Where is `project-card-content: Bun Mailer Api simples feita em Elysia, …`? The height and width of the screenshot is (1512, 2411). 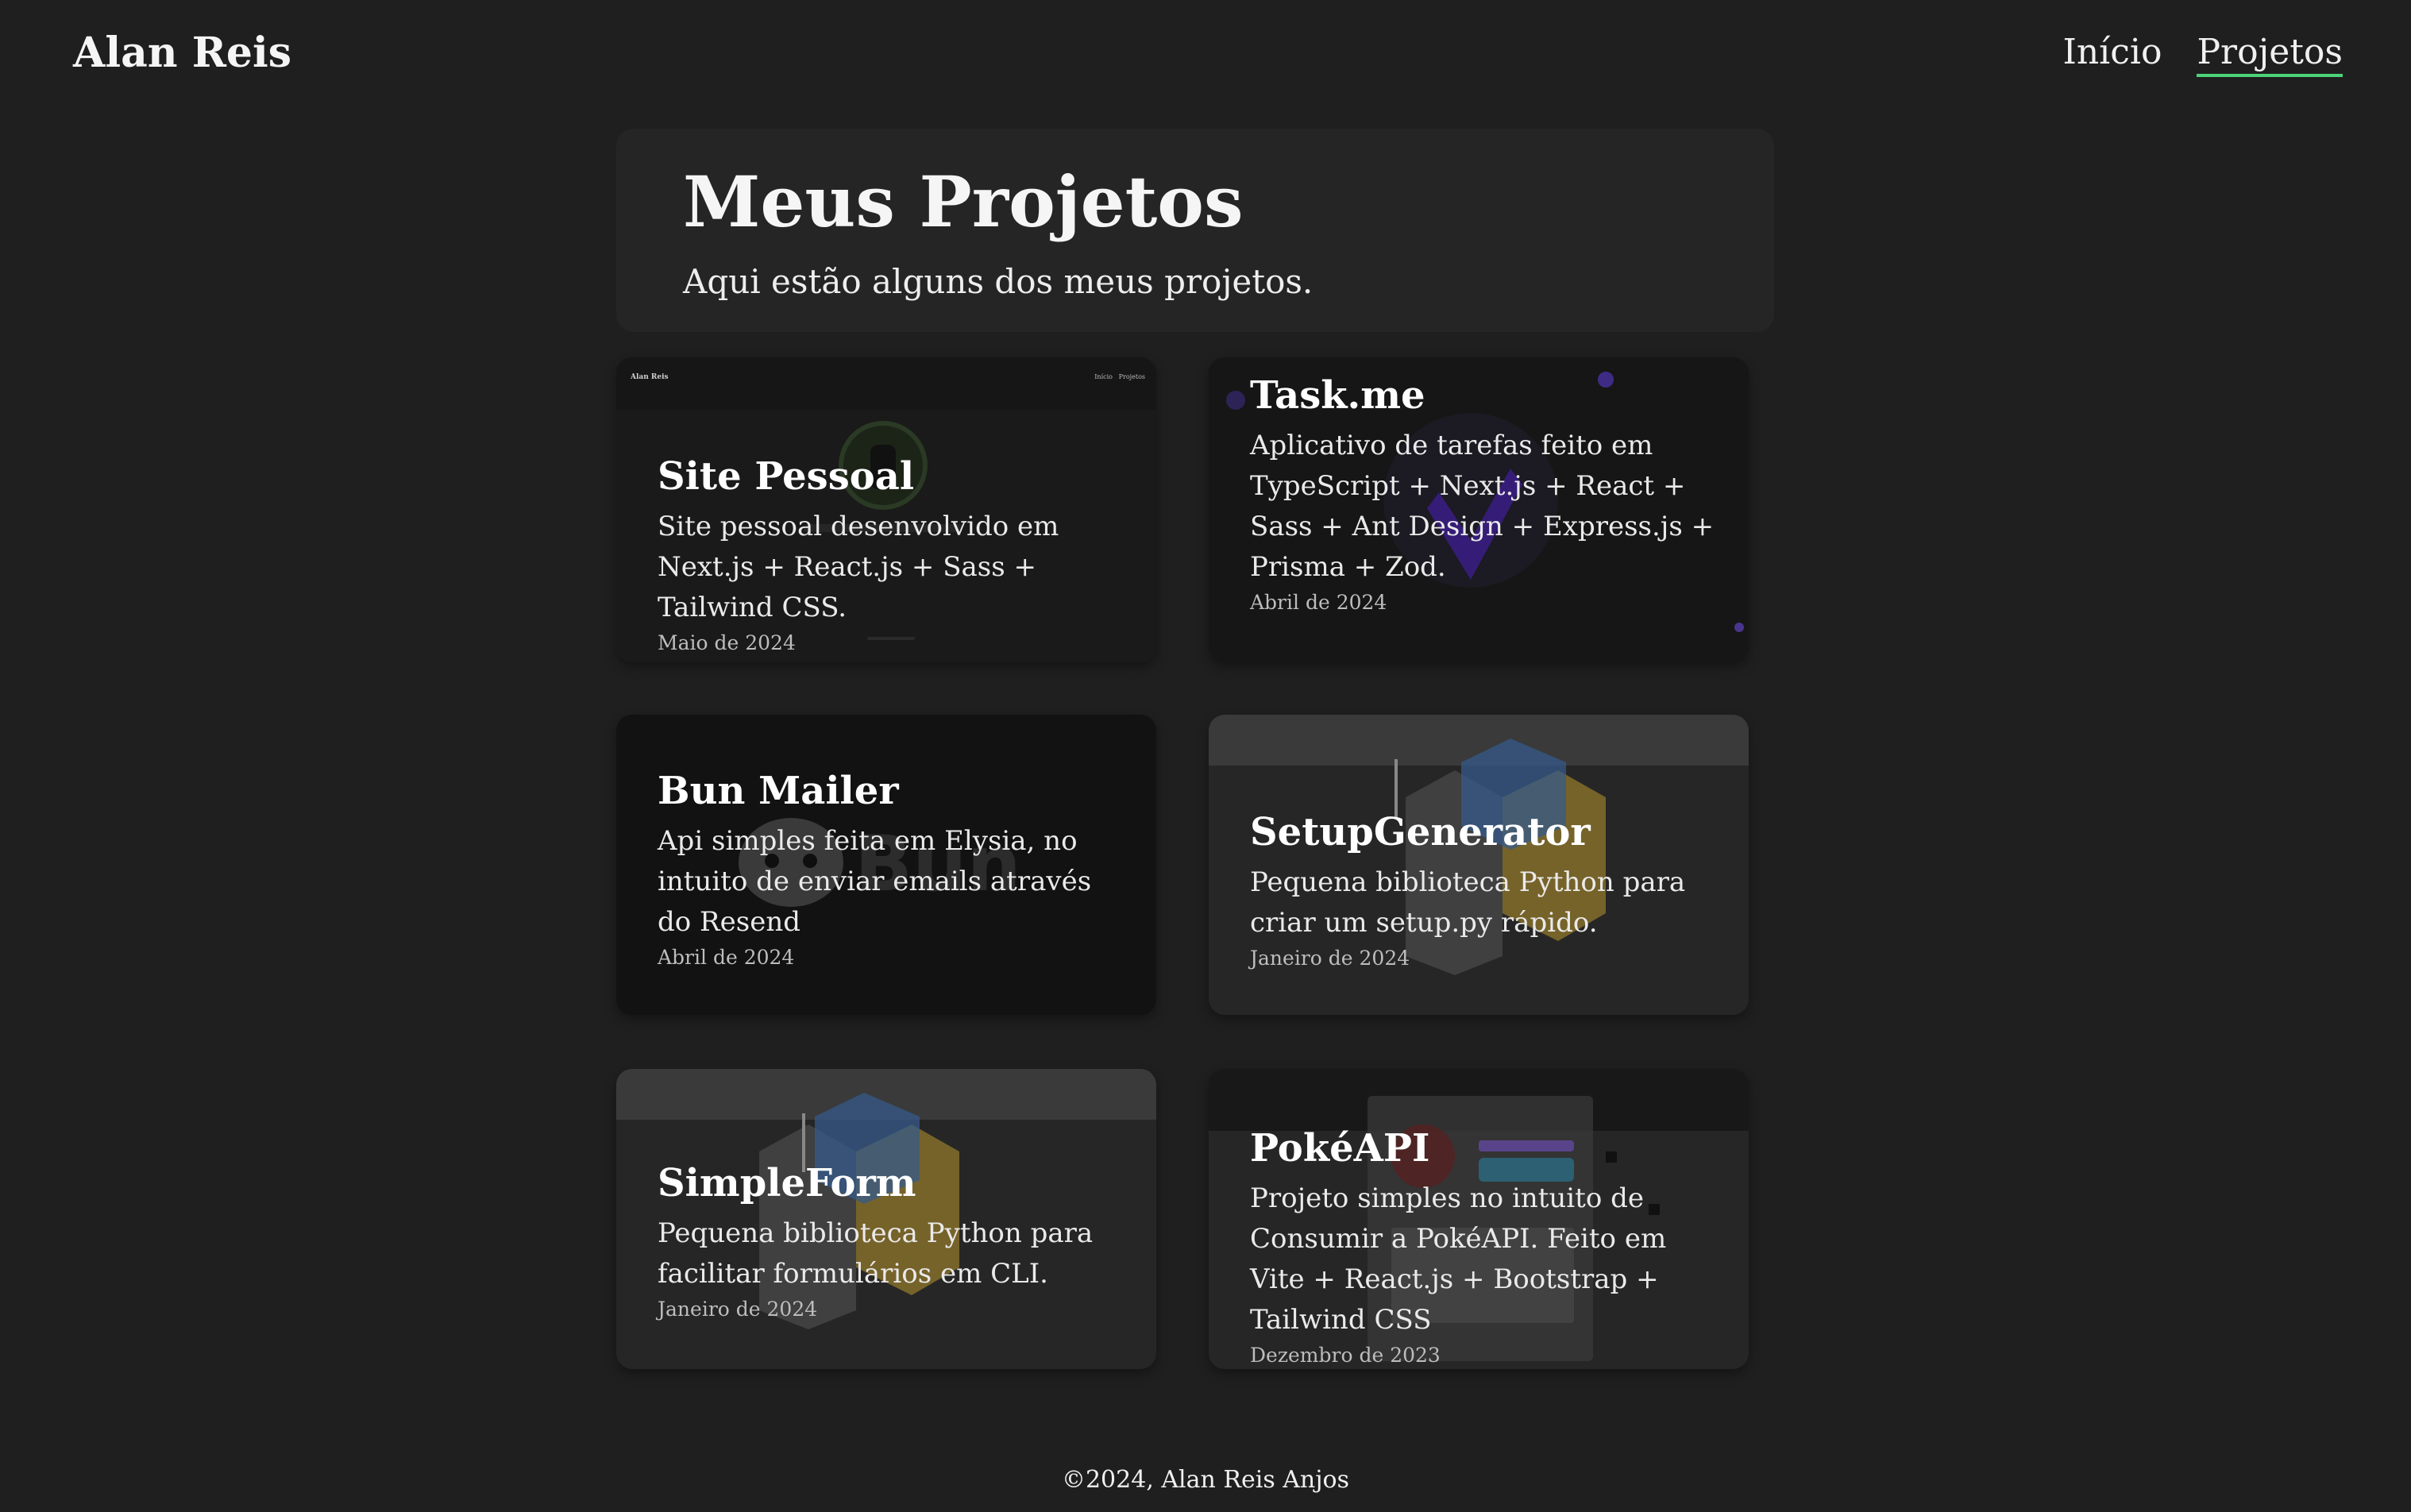 project-card-content: Bun Mailer Api simples feita em Elysia, … is located at coordinates (891, 869).